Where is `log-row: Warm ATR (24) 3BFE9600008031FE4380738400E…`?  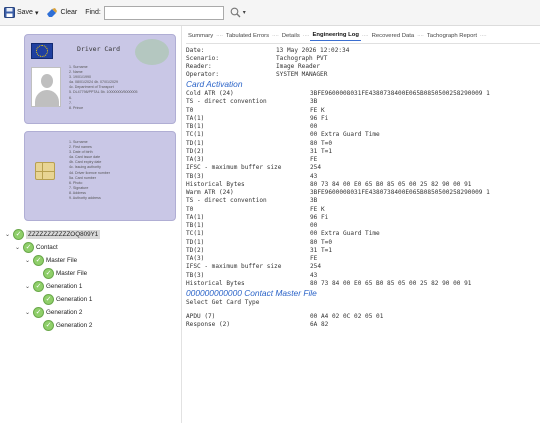 log-row: Warm ATR (24) 3BFE9600008031FE4380738400E… is located at coordinates (361, 193).